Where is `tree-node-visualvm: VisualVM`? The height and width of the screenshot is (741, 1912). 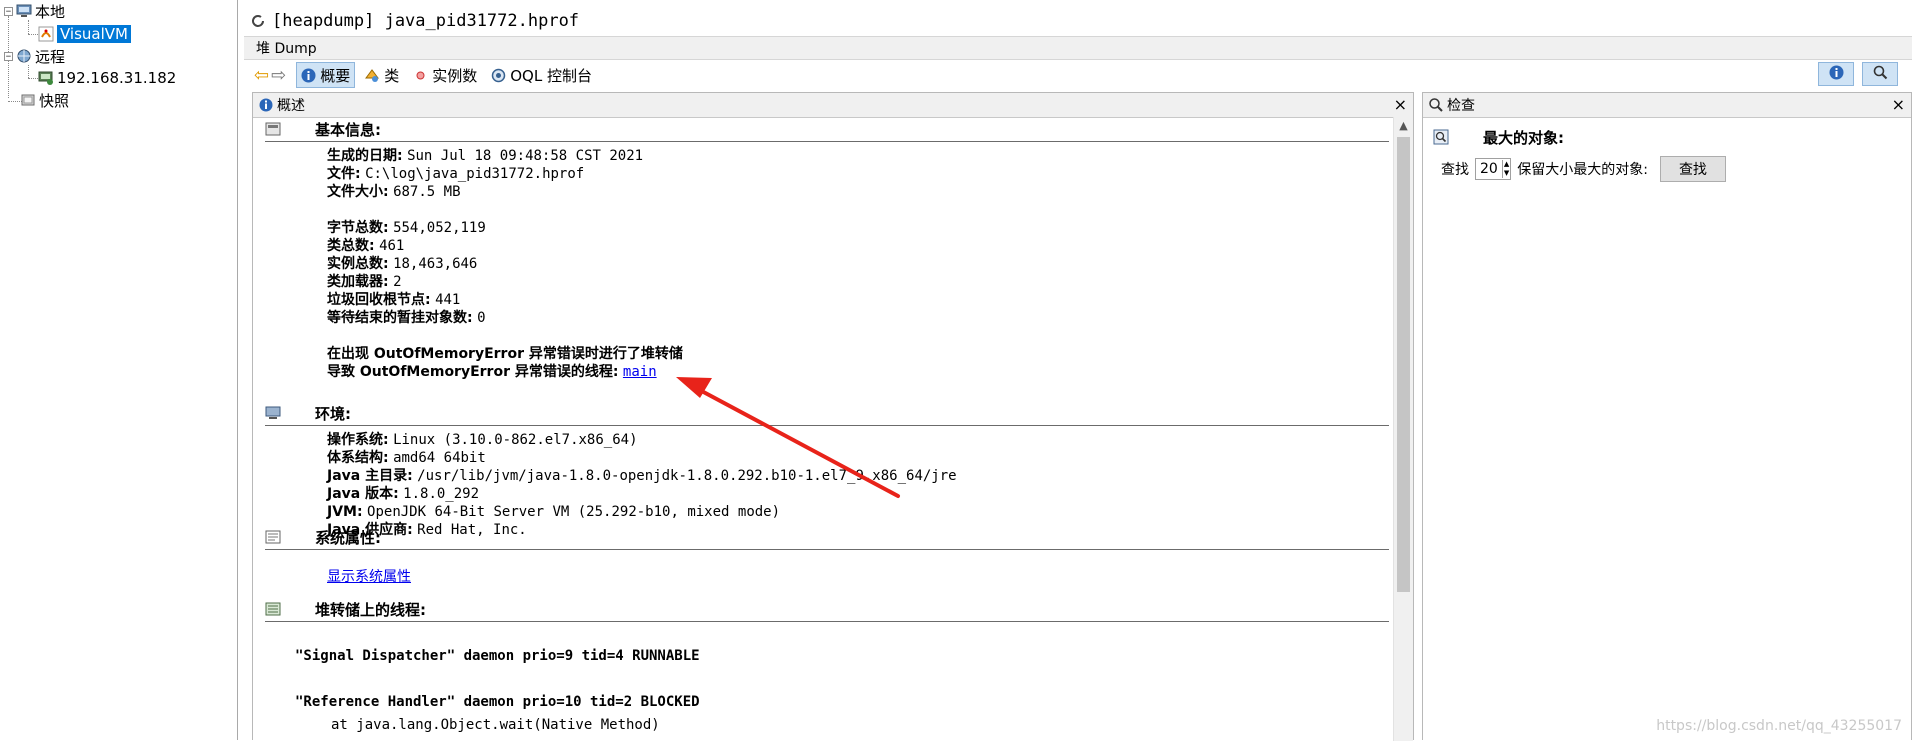
tree-node-visualvm: VisualVM is located at coordinates (84, 34).